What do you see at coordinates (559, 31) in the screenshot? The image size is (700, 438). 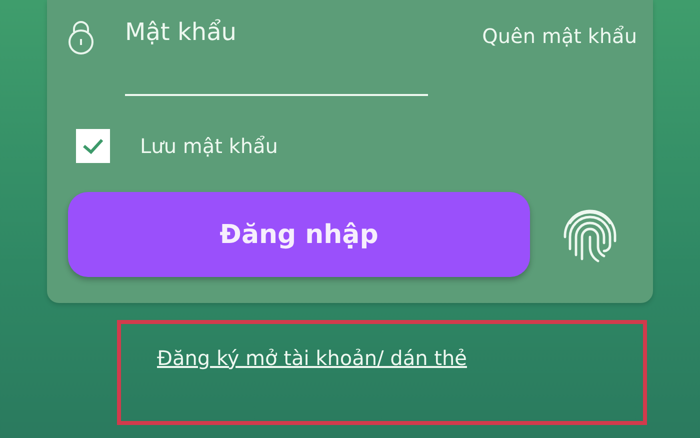 I see `forgot-password-link: Quên mật khẩu` at bounding box center [559, 31].